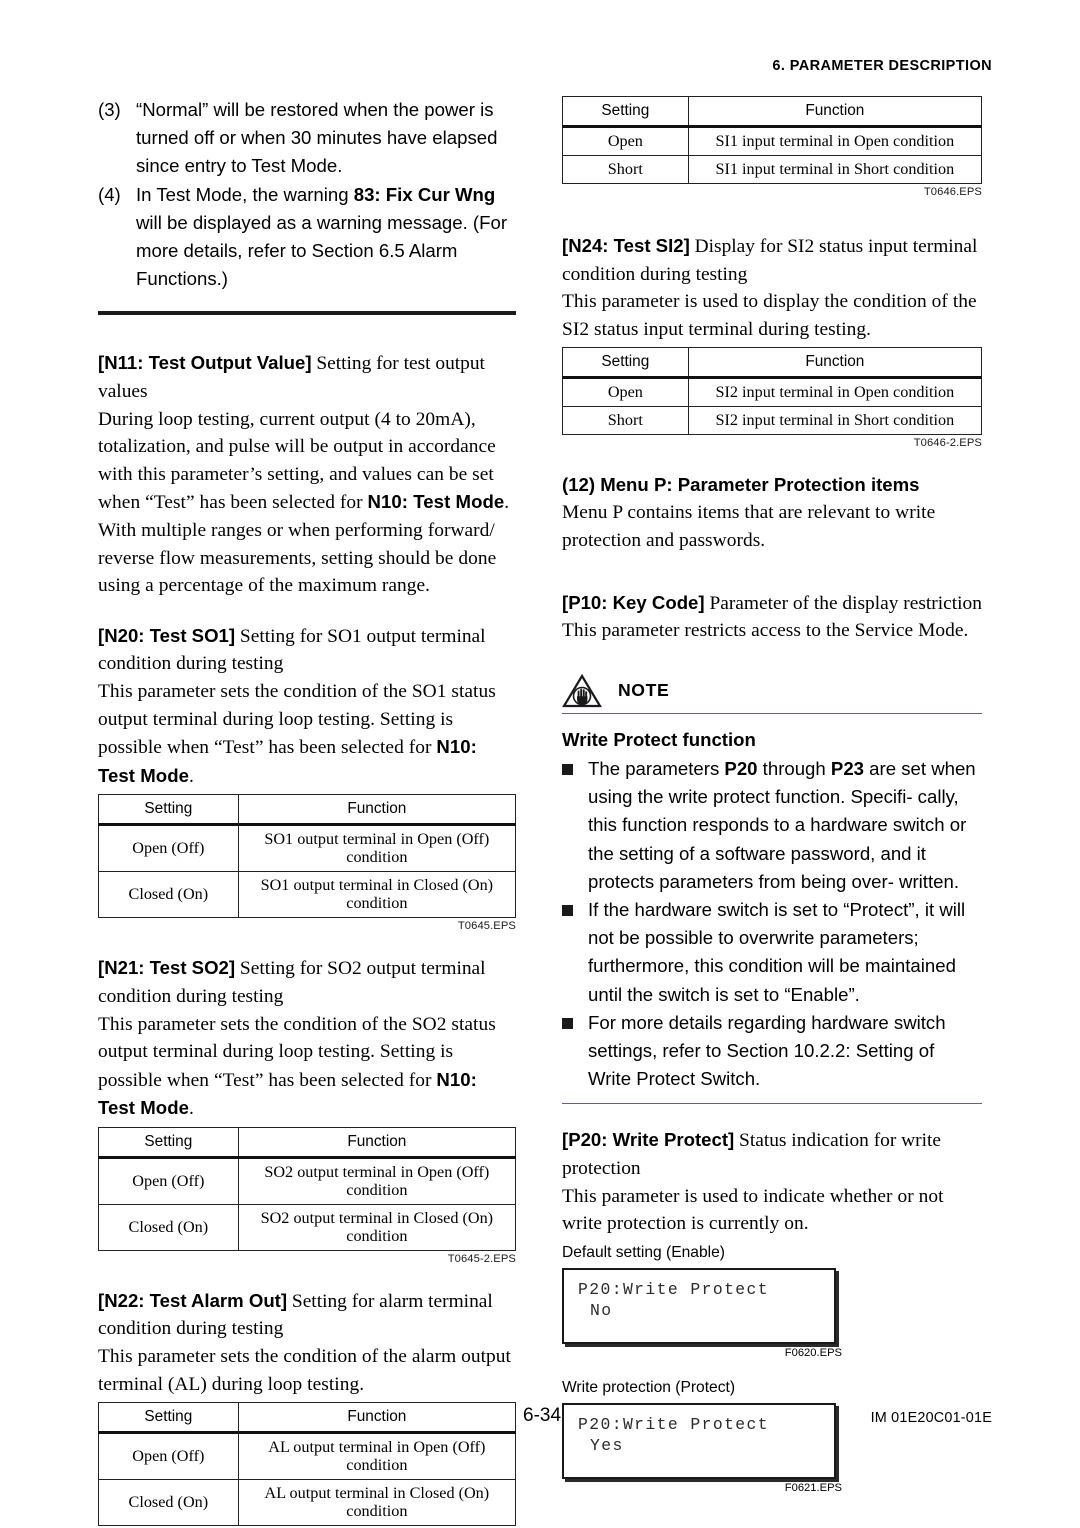 The width and height of the screenshot is (1080, 1528). What do you see at coordinates (167, 635) in the screenshot?
I see `param-n20-tag: [N20: Test SO1]` at bounding box center [167, 635].